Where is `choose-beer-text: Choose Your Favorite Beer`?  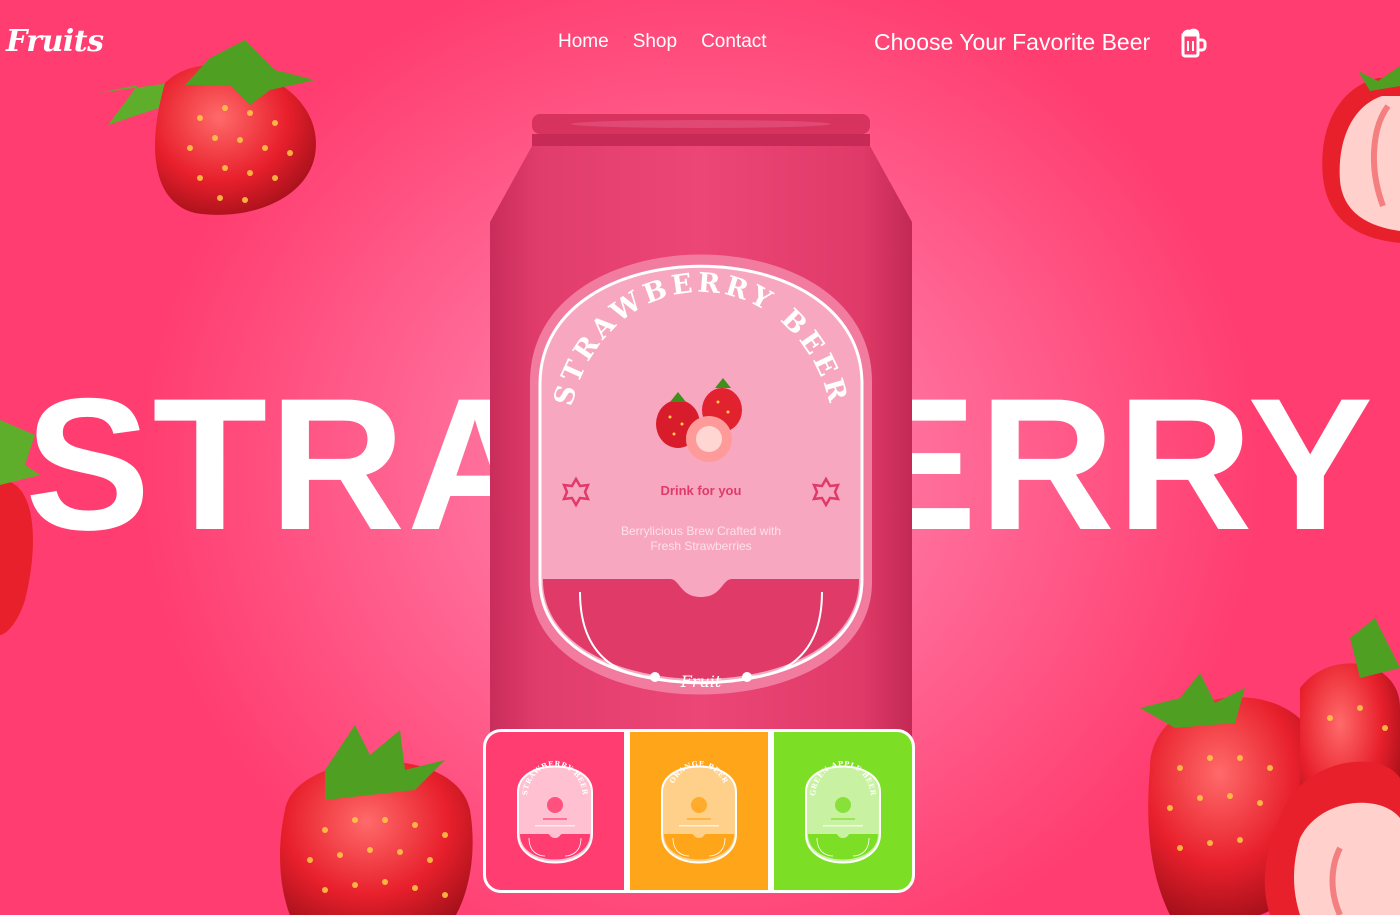 choose-beer-text: Choose Your Favorite Beer is located at coordinates (1012, 42).